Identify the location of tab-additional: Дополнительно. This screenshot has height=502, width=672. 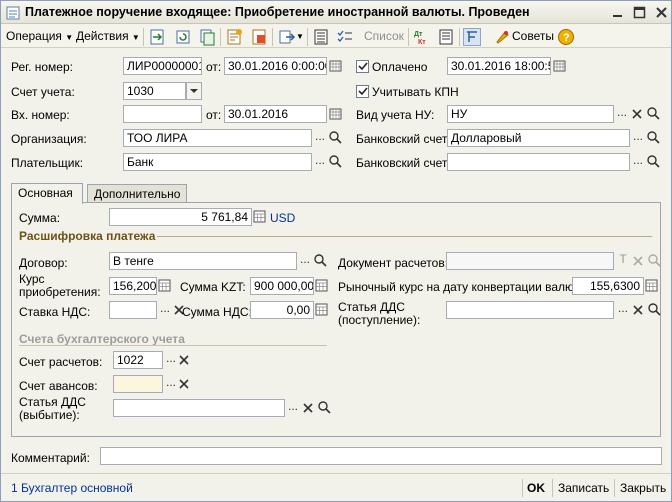
(137, 194).